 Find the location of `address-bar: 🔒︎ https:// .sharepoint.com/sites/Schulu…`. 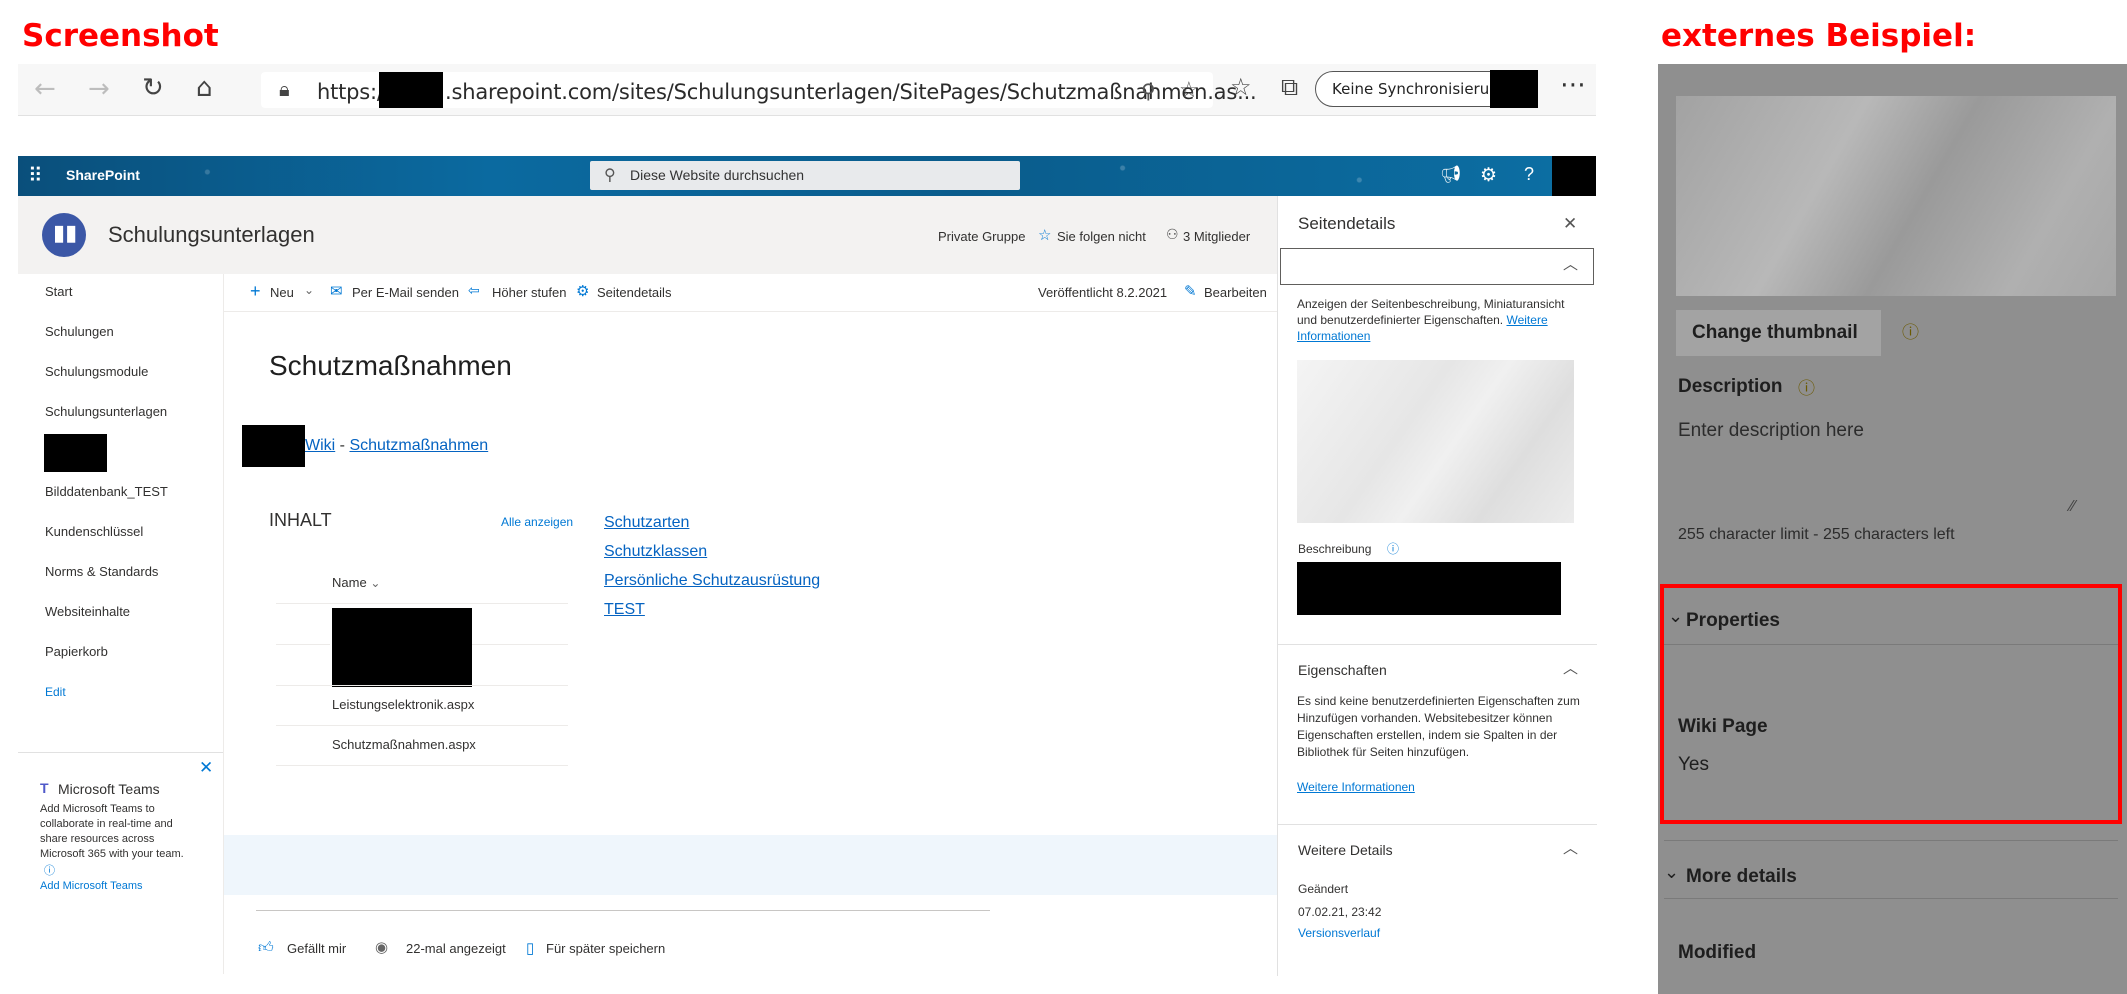

address-bar: 🔒︎ https:// .sharepoint.com/sites/Schulu… is located at coordinates (759, 90).